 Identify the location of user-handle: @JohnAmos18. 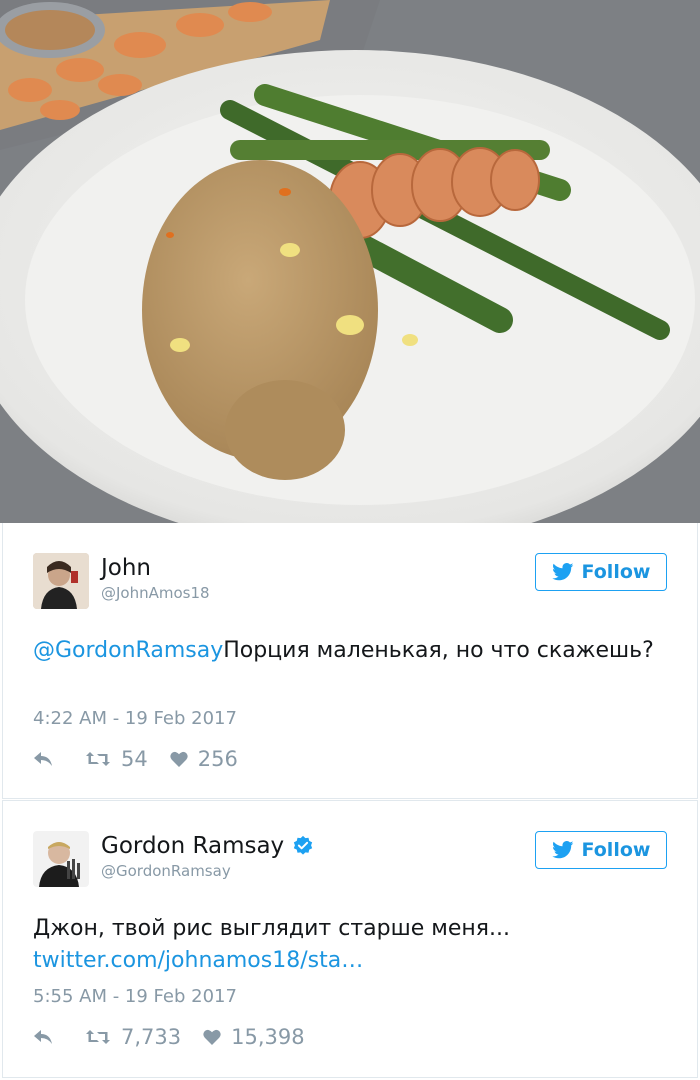
(155, 593).